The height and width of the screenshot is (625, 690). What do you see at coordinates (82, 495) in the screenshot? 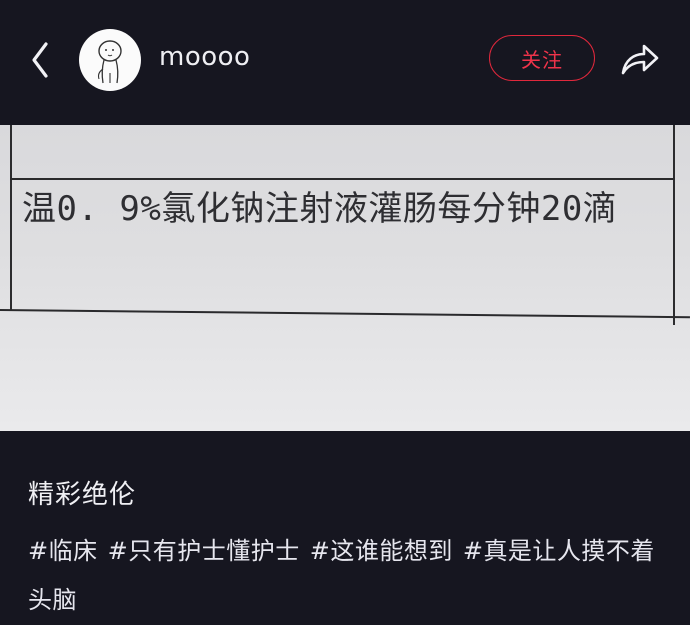
I see `post-title: 精彩绝伦` at bounding box center [82, 495].